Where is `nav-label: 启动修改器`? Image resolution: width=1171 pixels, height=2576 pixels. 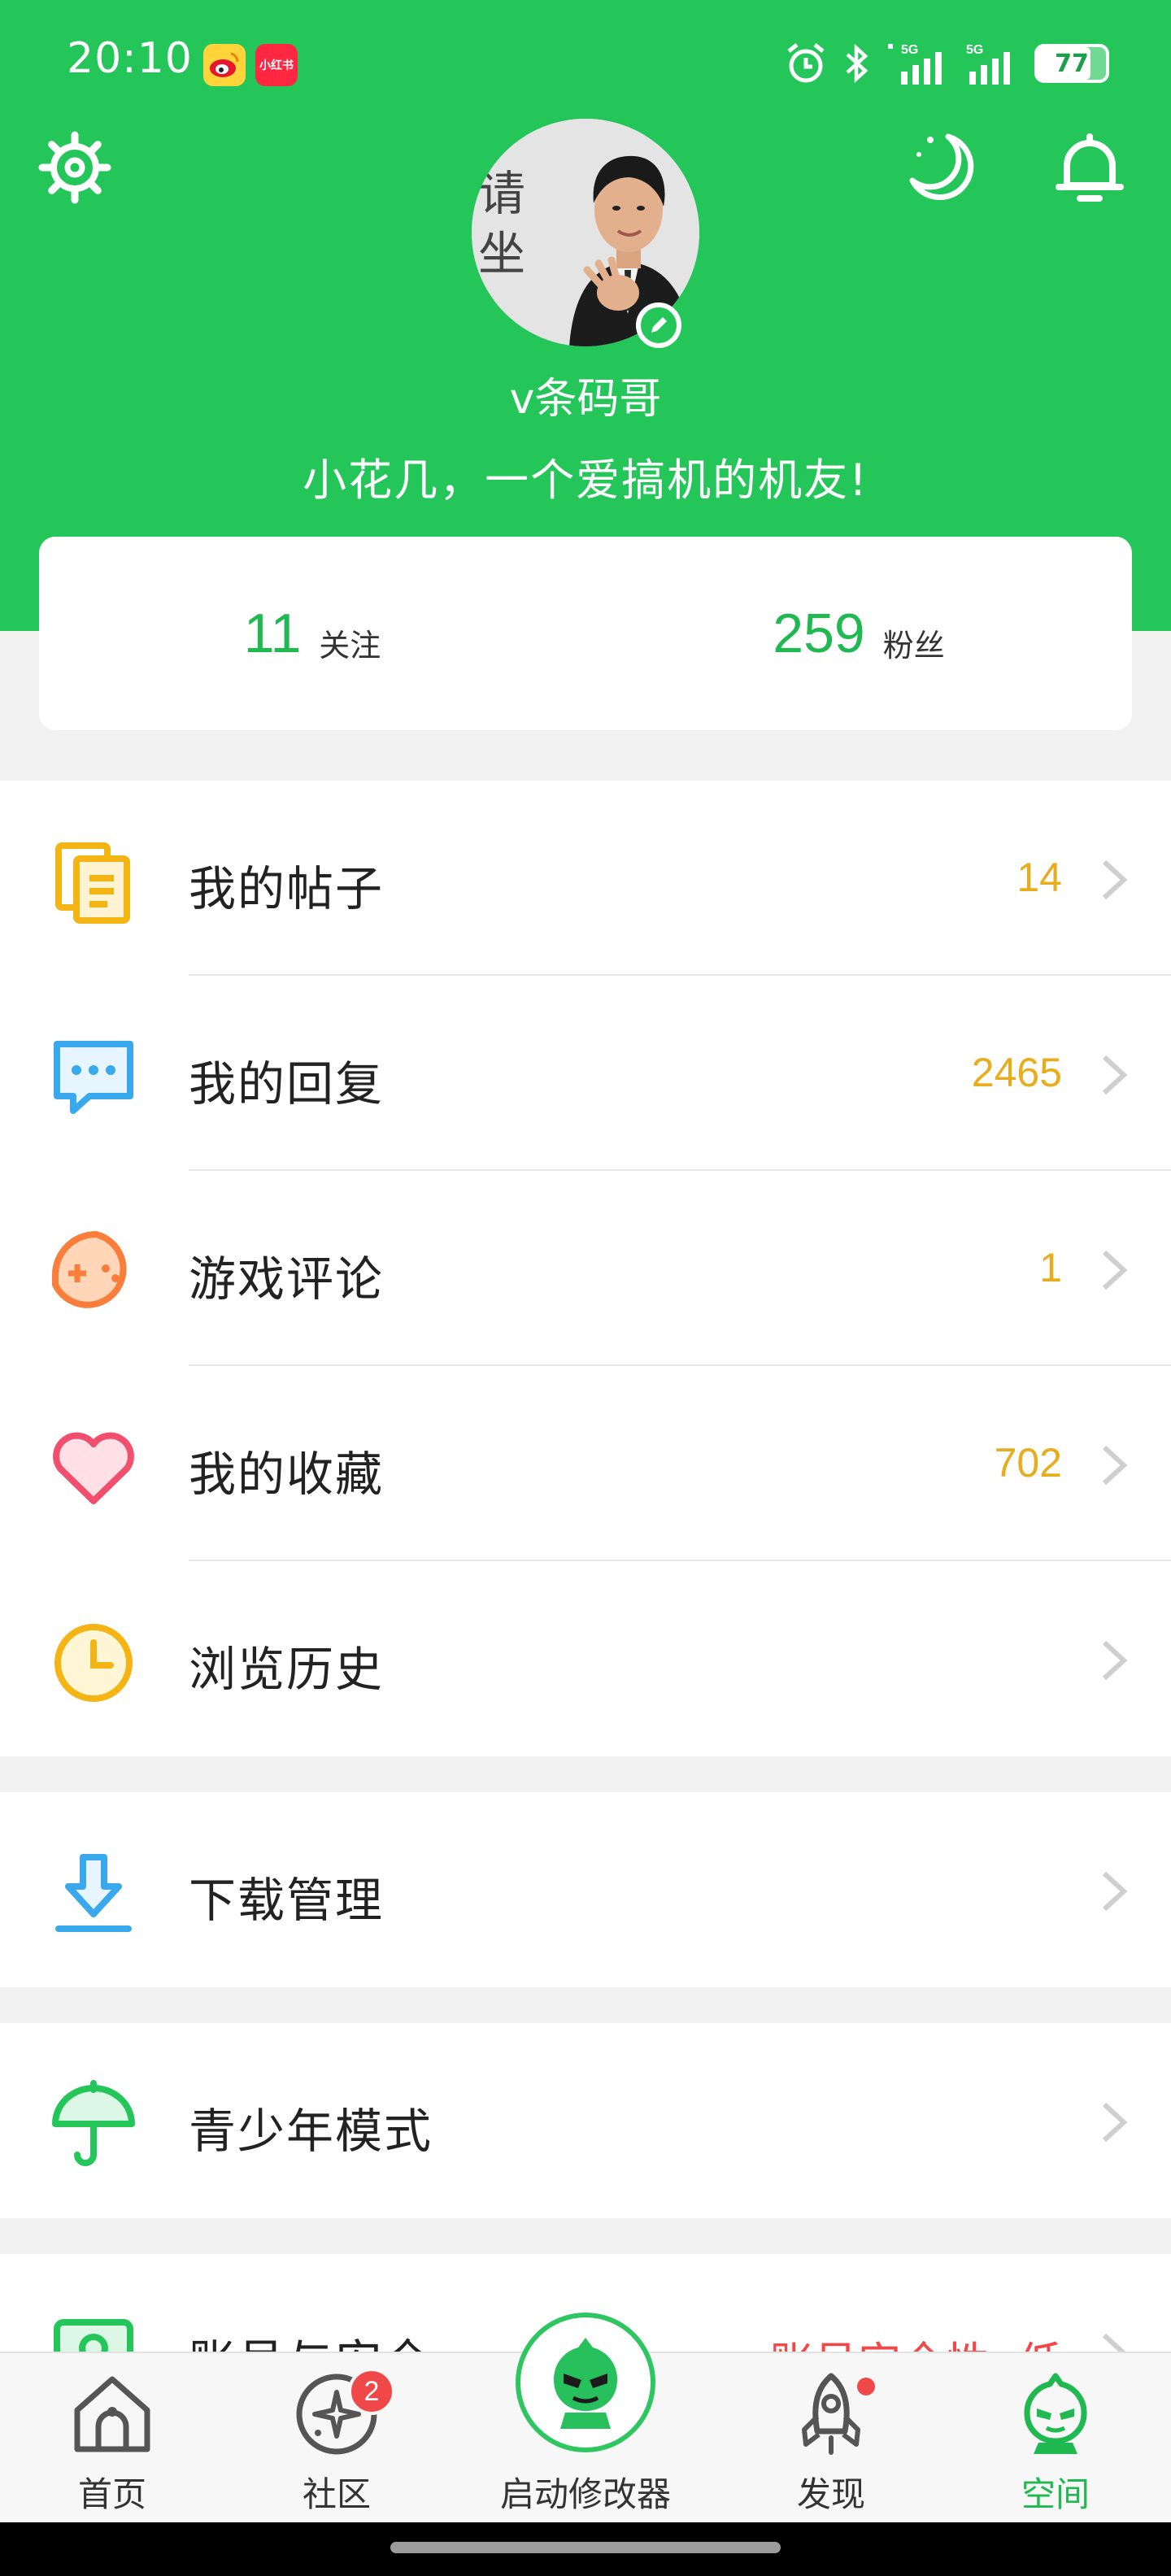
nav-label: 启动修改器 is located at coordinates (585, 2494).